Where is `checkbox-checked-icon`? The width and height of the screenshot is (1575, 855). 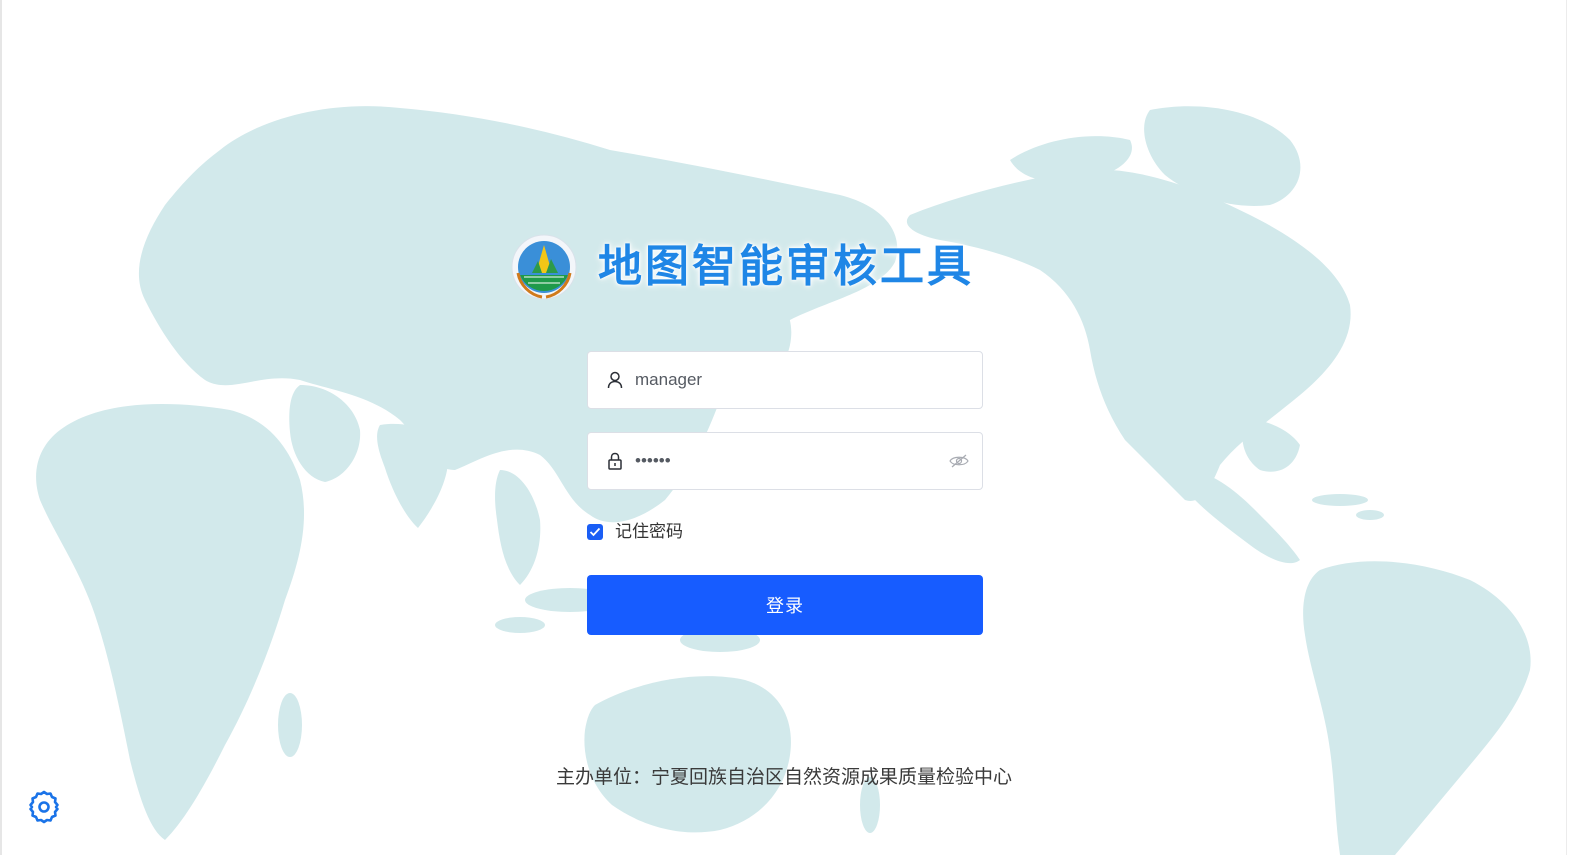 checkbox-checked-icon is located at coordinates (595, 532).